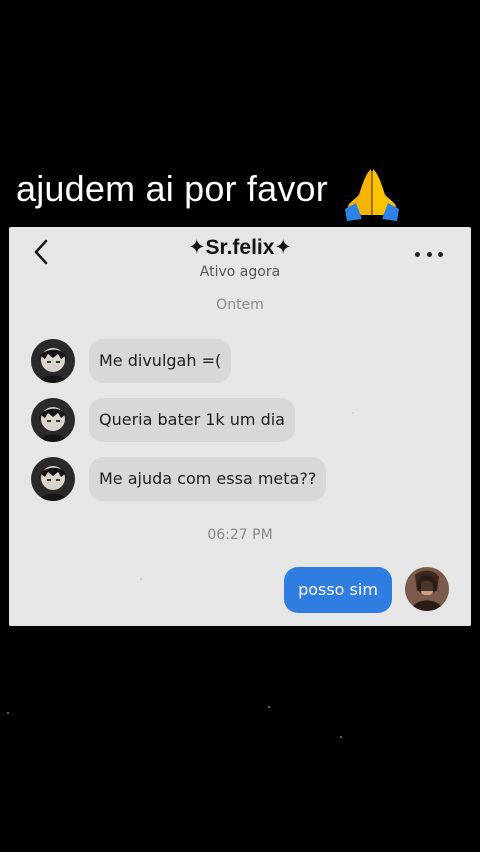 The image size is (480, 852). Describe the element at coordinates (240, 272) in the screenshot. I see `chat-status: Ativo agora` at that location.